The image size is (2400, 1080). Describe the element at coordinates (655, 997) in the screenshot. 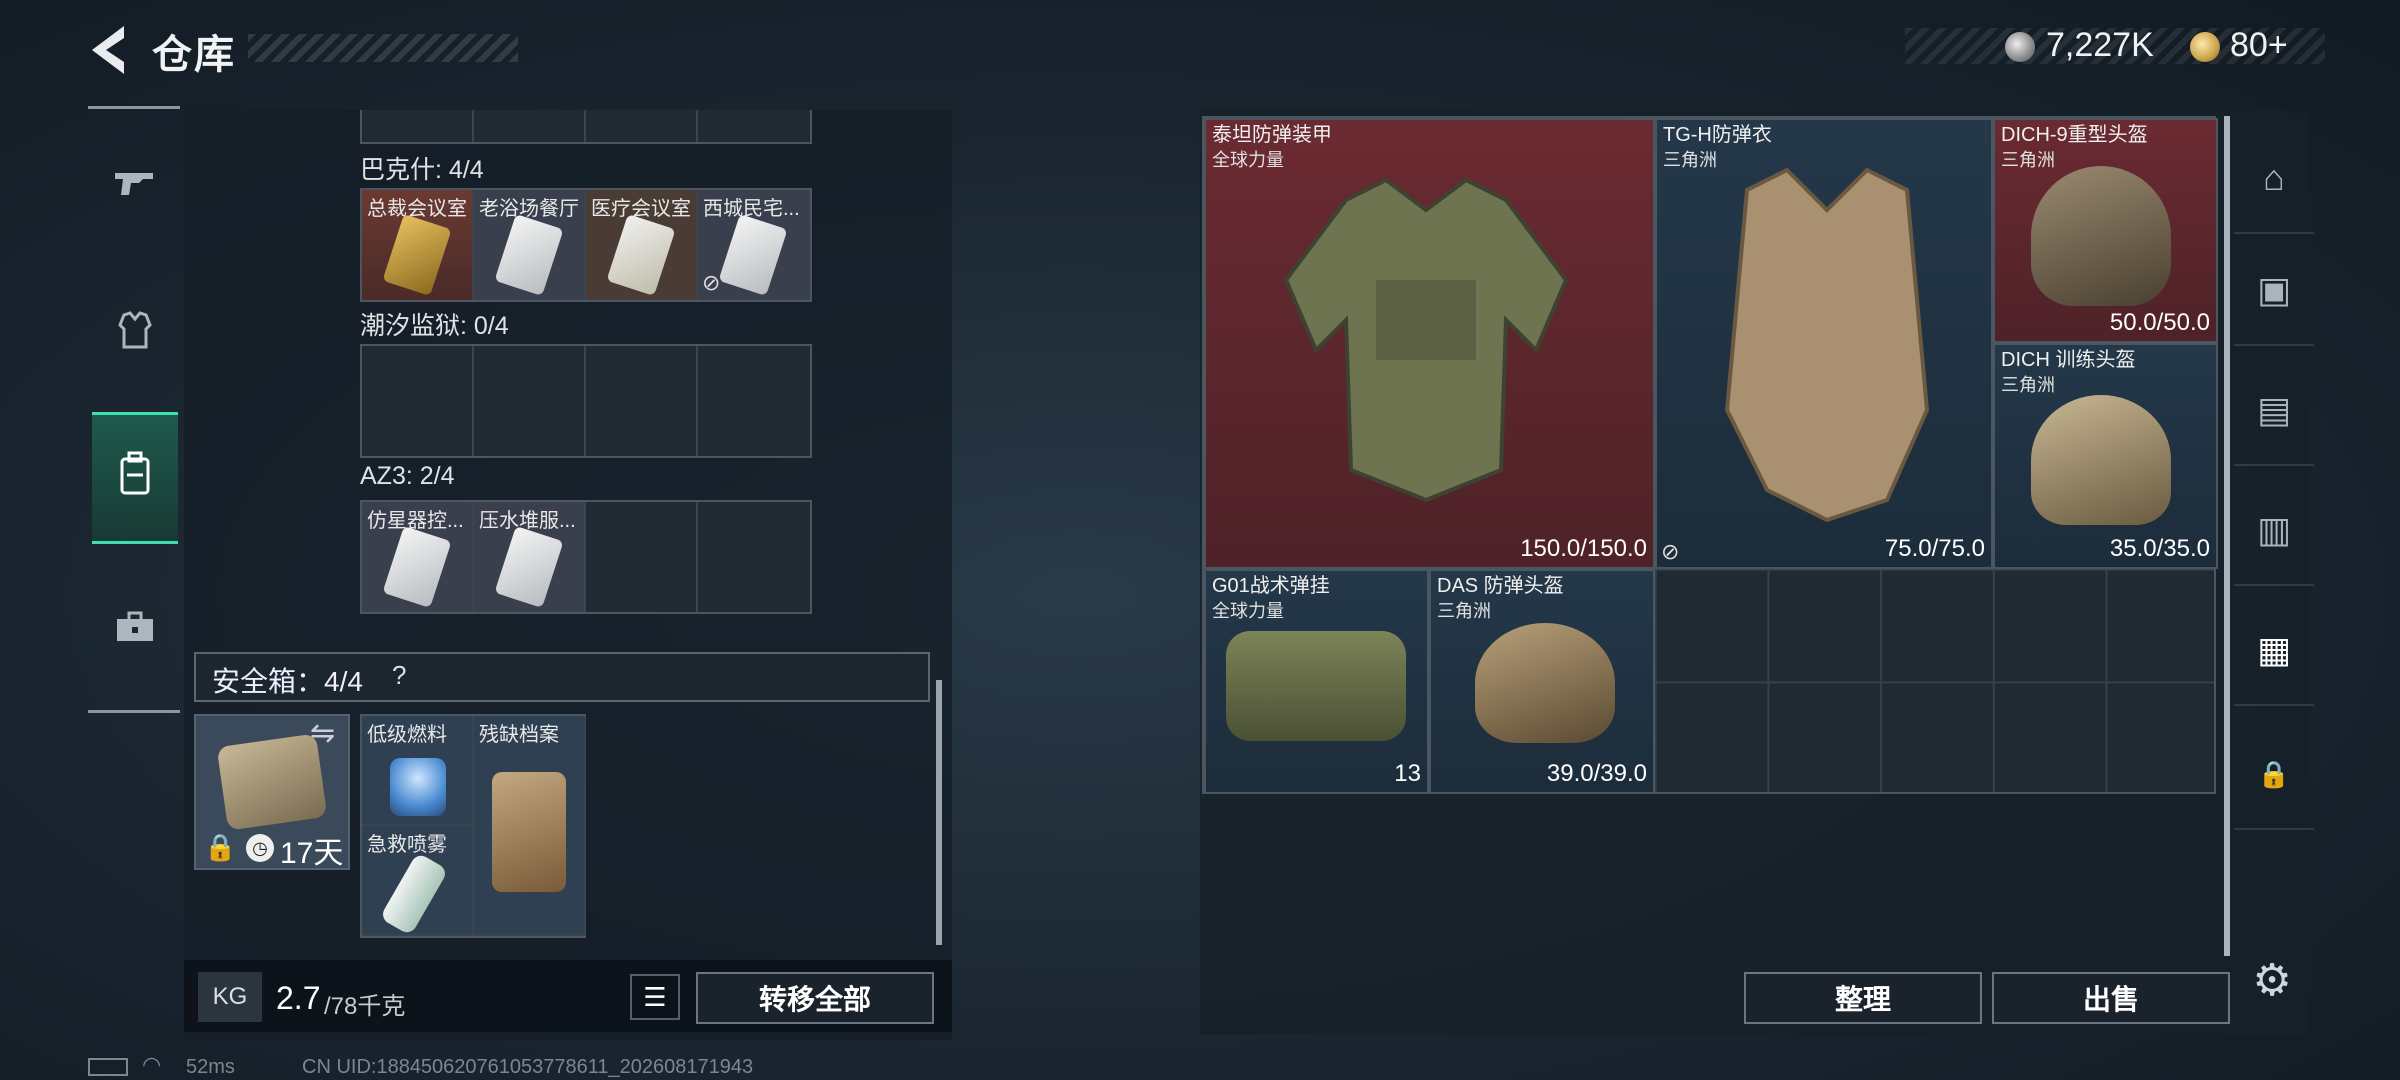

I see `list-view-button: ☰` at that location.